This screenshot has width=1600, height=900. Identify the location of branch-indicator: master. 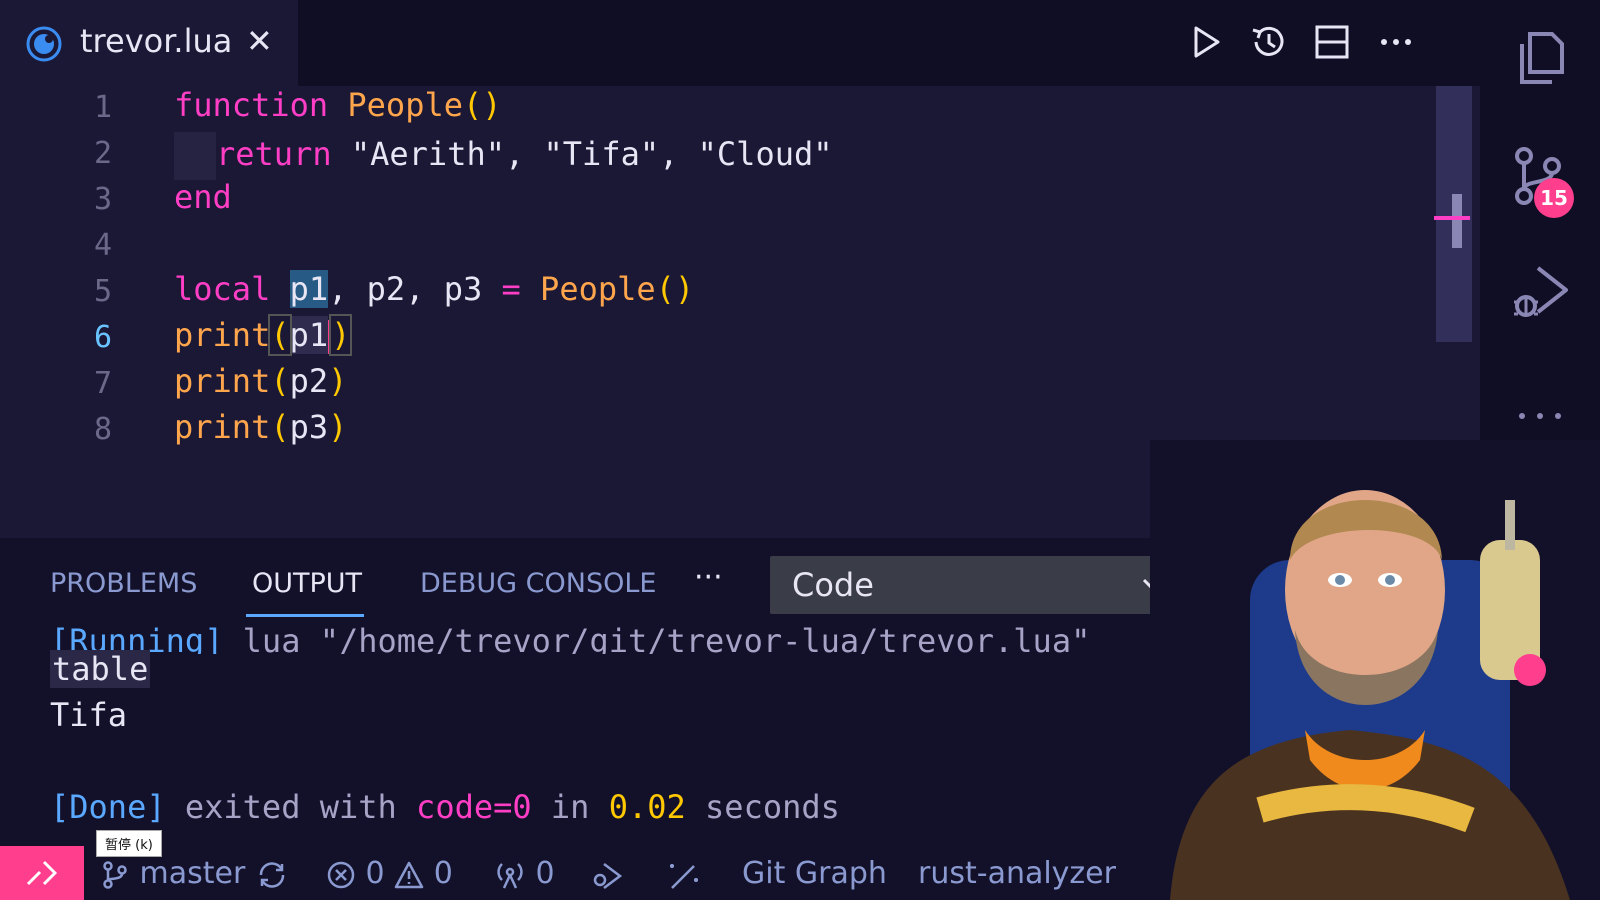
(194, 873).